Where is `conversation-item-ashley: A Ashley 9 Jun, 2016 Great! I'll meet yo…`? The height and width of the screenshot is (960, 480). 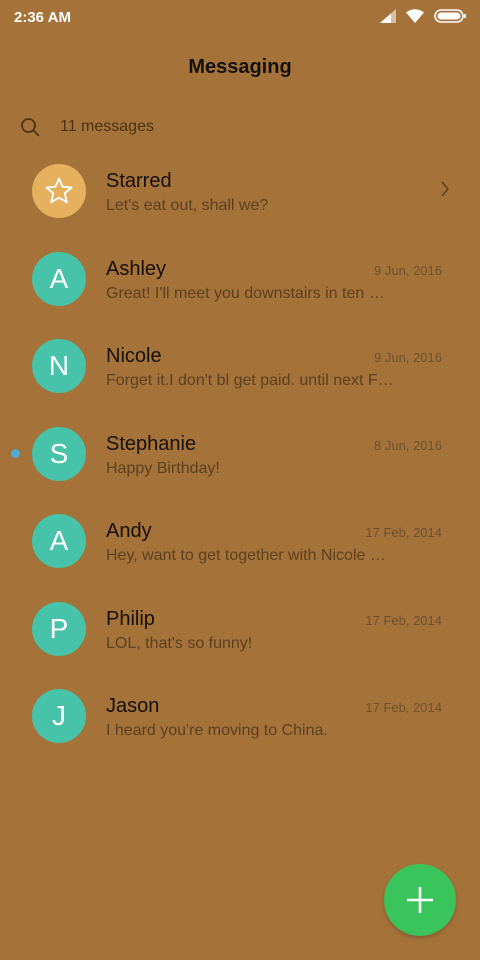
conversation-item-ashley: A Ashley 9 Jun, 2016 Great! I'll meet yo… is located at coordinates (240, 282).